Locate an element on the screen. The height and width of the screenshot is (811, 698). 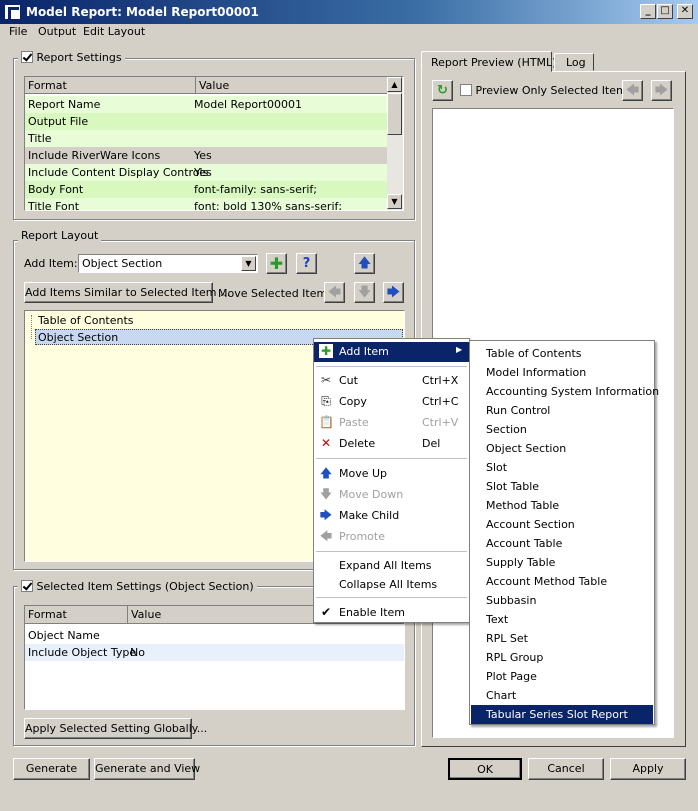
generate-and-view-button: Generate and View is located at coordinates (147, 769).